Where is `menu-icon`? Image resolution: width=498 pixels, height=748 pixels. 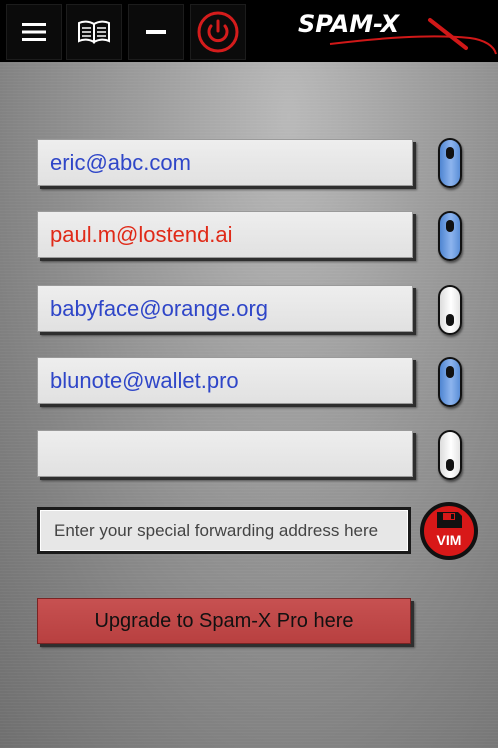
menu-icon is located at coordinates (34, 32).